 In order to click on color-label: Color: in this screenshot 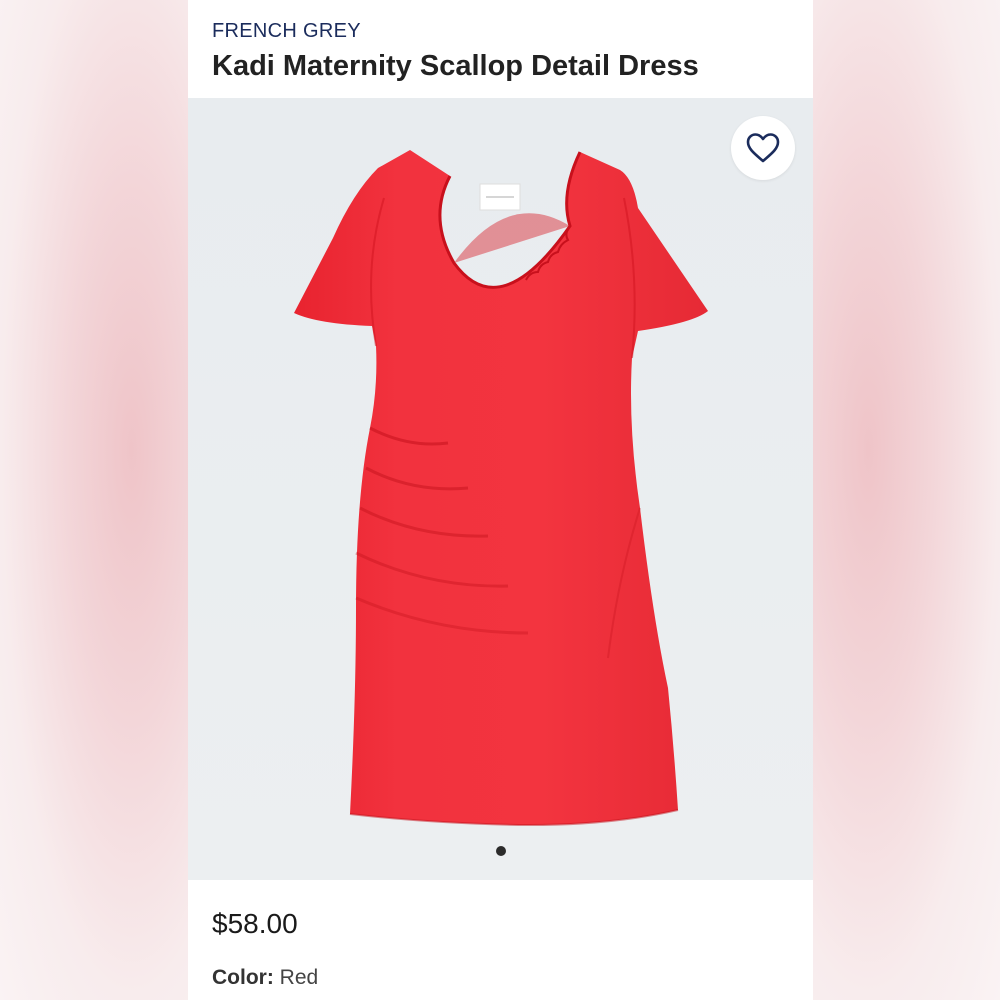, I will do `click(246, 977)`.